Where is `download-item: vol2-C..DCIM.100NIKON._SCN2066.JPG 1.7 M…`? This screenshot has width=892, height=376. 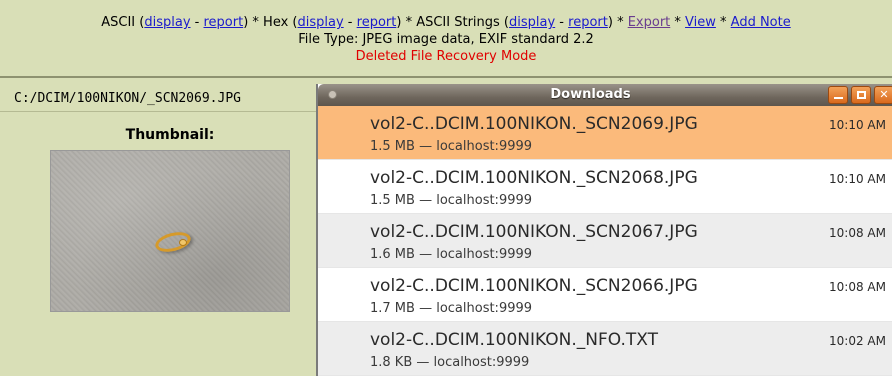 download-item: vol2-C..DCIM.100NIKON._SCN2066.JPG 1.7 M… is located at coordinates (605, 295).